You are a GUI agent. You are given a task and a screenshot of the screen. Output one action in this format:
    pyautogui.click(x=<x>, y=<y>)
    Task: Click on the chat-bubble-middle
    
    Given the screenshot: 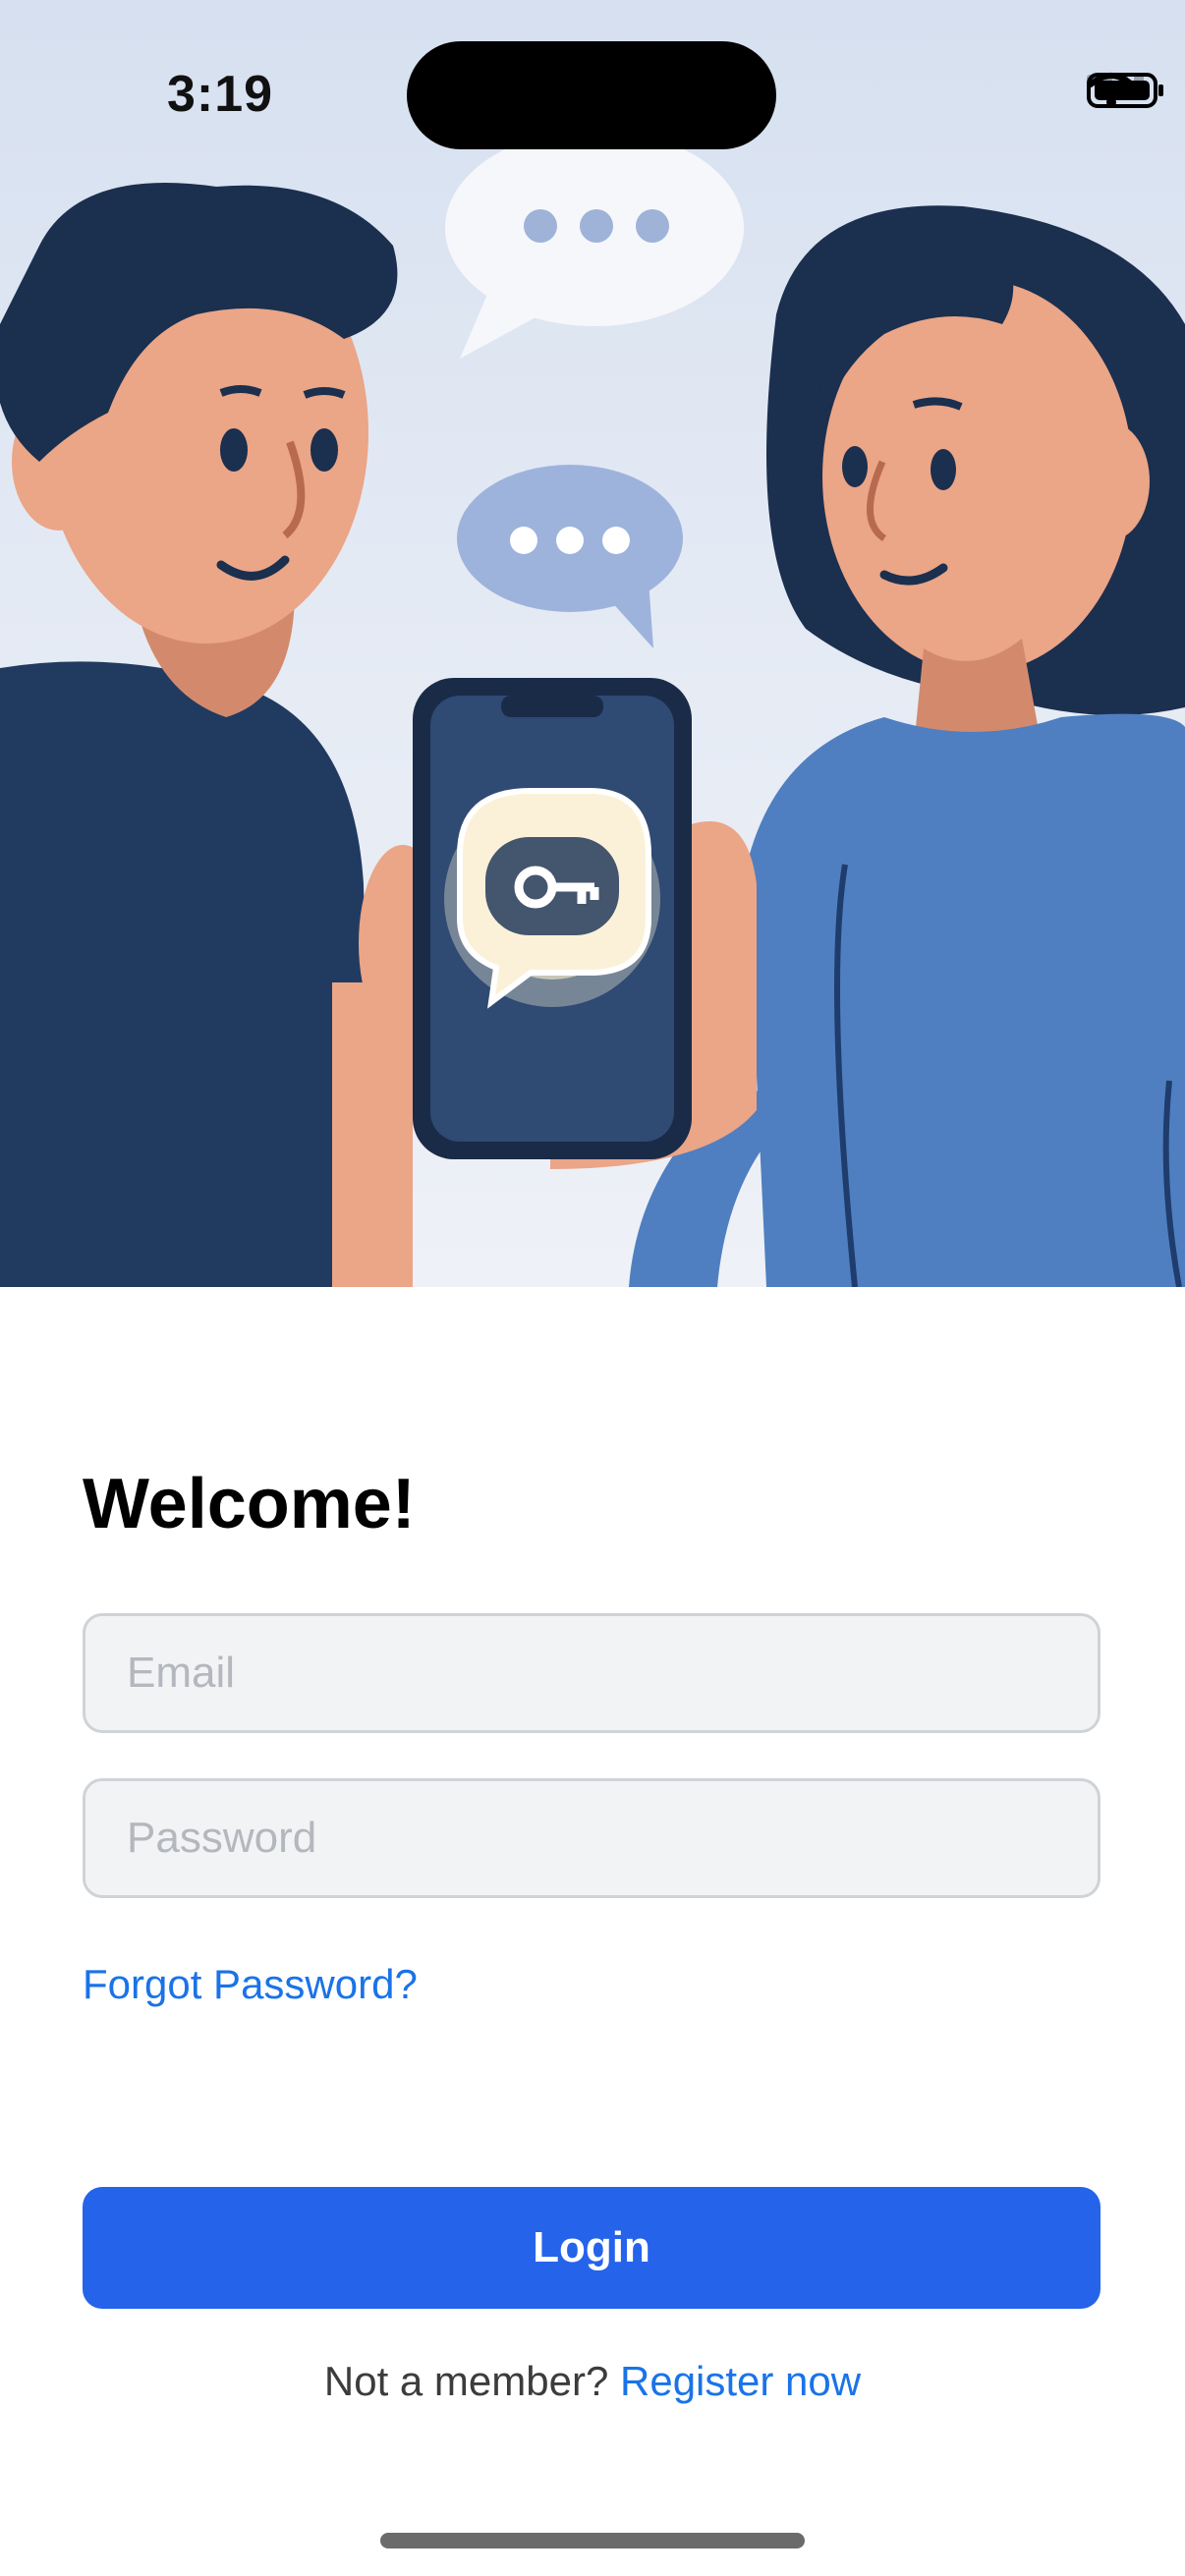 What is the action you would take?
    pyautogui.click(x=570, y=556)
    